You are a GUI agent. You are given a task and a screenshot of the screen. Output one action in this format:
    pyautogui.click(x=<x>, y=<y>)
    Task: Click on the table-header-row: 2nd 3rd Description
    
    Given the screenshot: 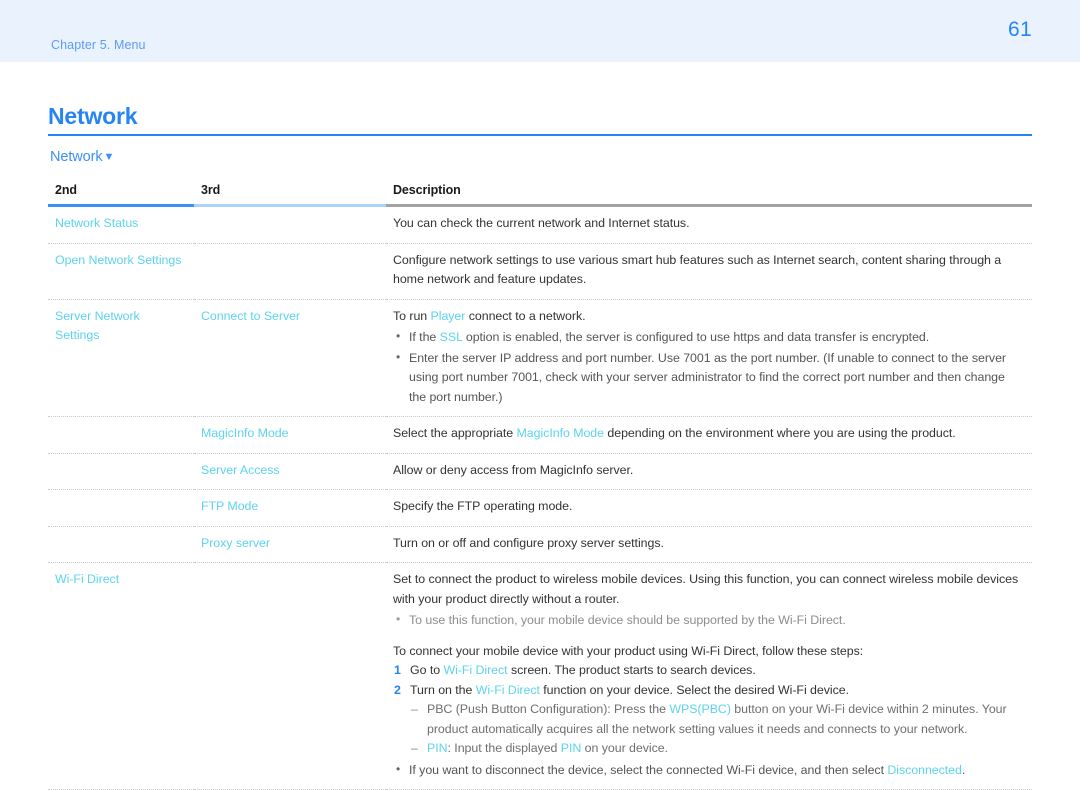 What is the action you would take?
    pyautogui.click(x=540, y=193)
    